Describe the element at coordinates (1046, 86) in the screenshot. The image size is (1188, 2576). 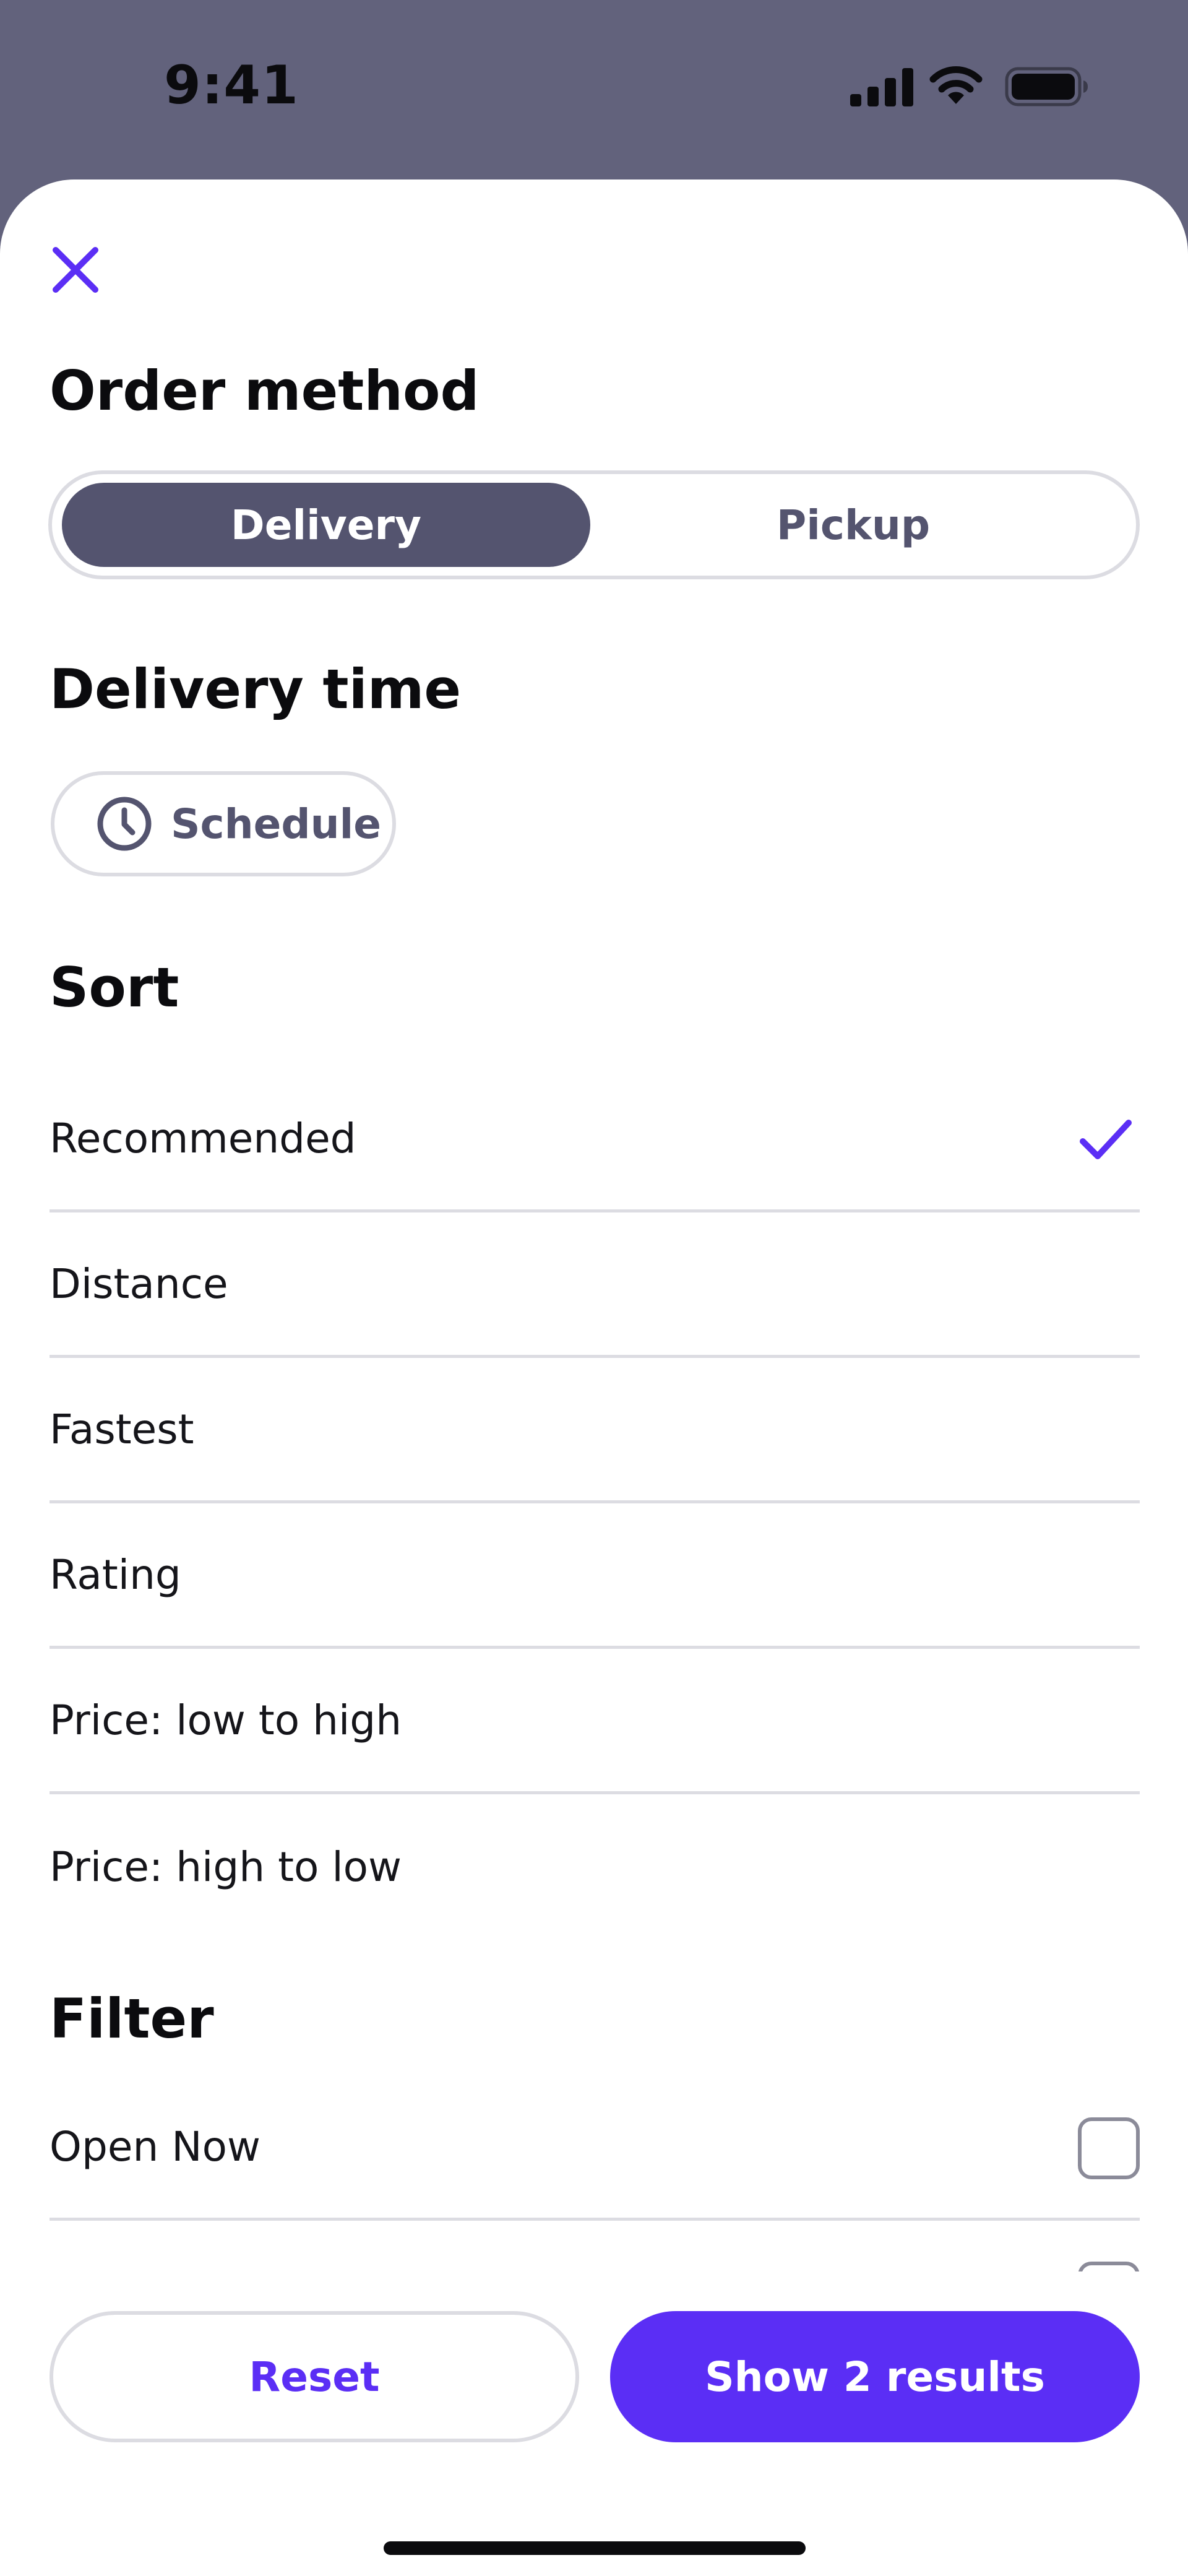
I see `battery-icon` at that location.